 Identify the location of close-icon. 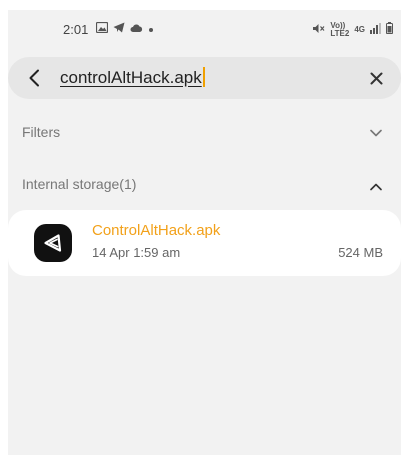
(376, 78).